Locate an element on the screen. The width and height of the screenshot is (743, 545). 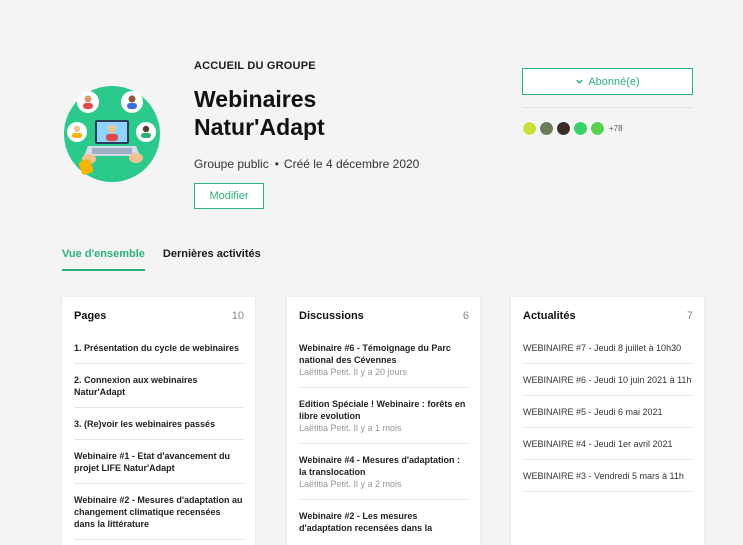
card-title: Discussions is located at coordinates (331, 321).